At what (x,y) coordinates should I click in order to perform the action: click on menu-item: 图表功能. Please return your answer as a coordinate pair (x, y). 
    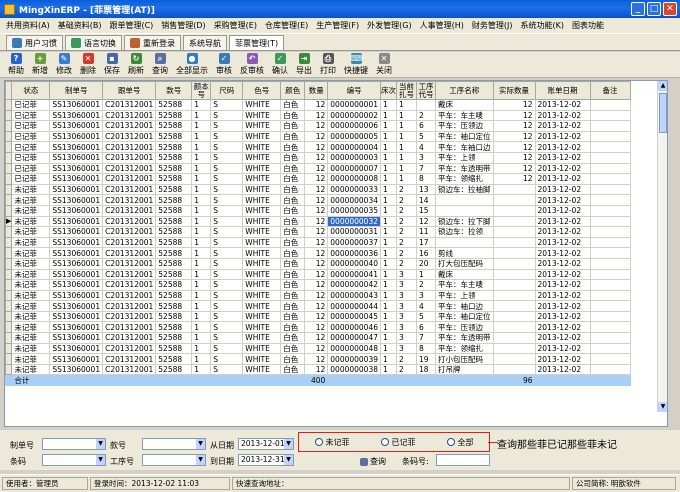
    Looking at the image, I should click on (588, 25).